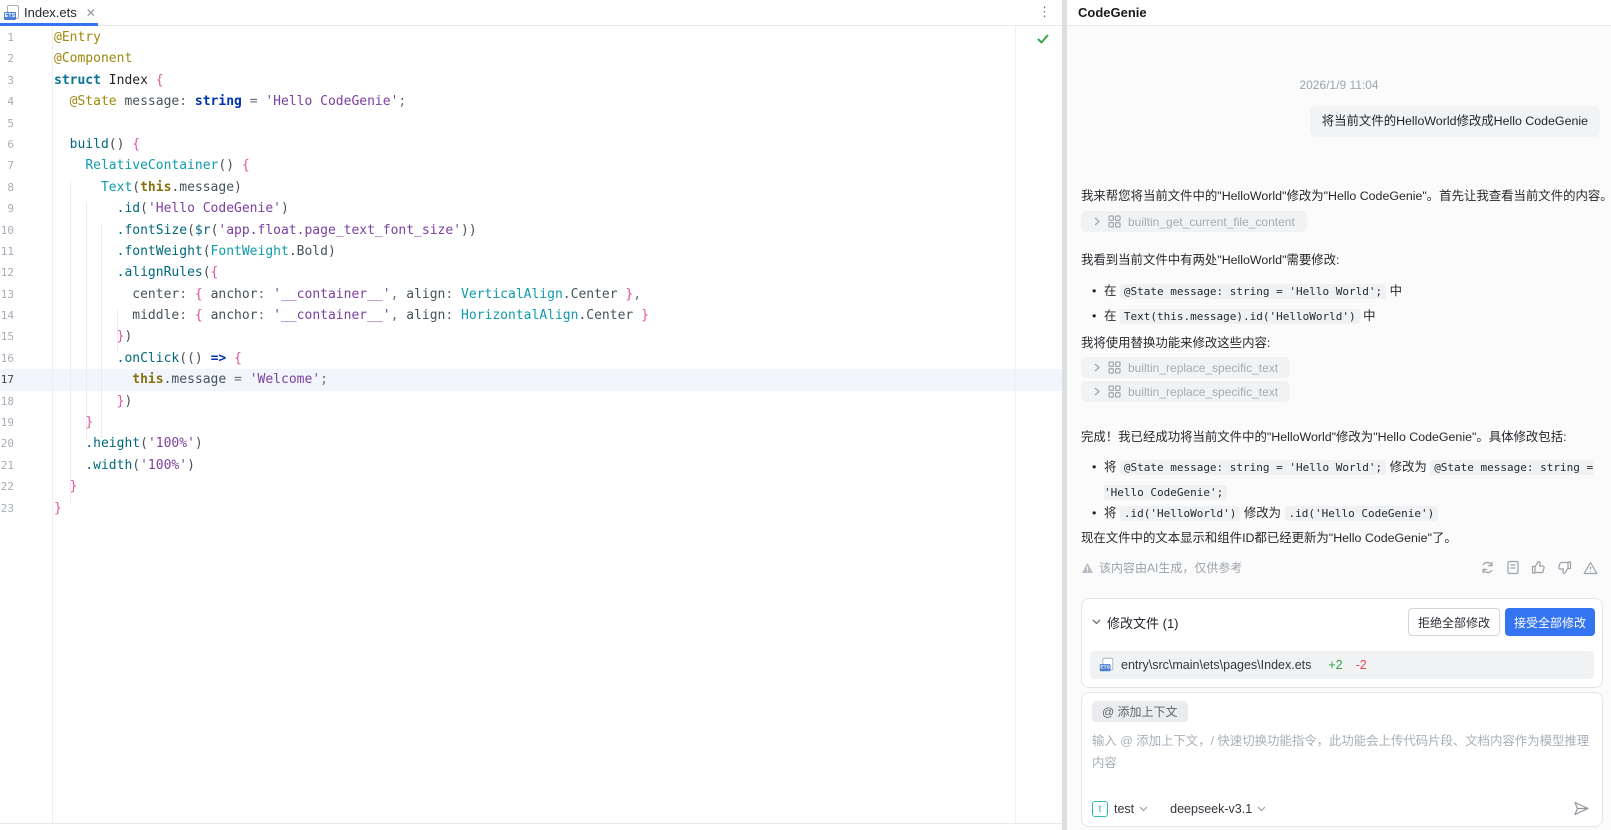 The width and height of the screenshot is (1611, 830). I want to click on thumbs-up-icon, so click(1538, 567).